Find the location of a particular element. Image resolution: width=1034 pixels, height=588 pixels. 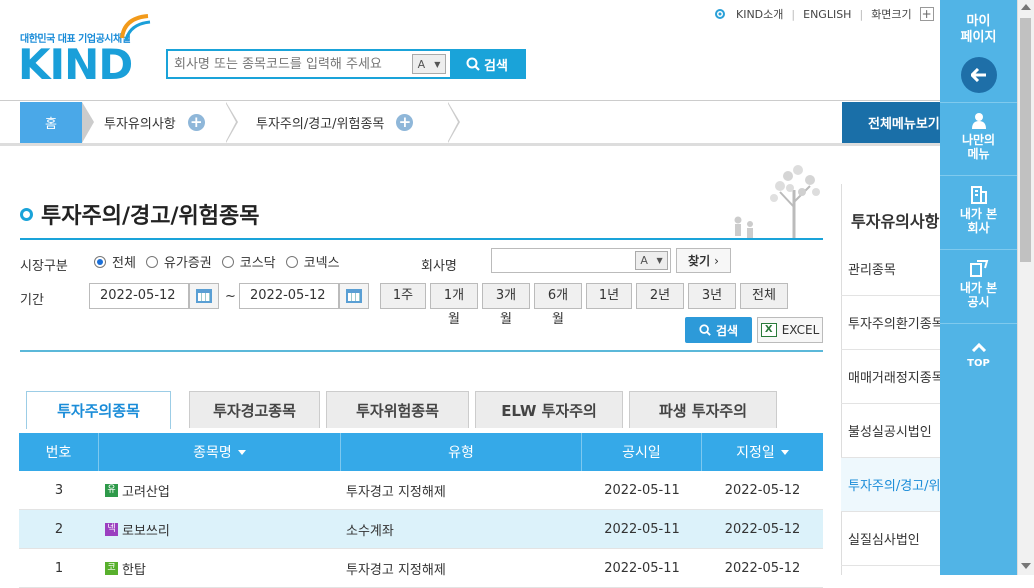

chevron-up-icon is located at coordinates (978, 347).